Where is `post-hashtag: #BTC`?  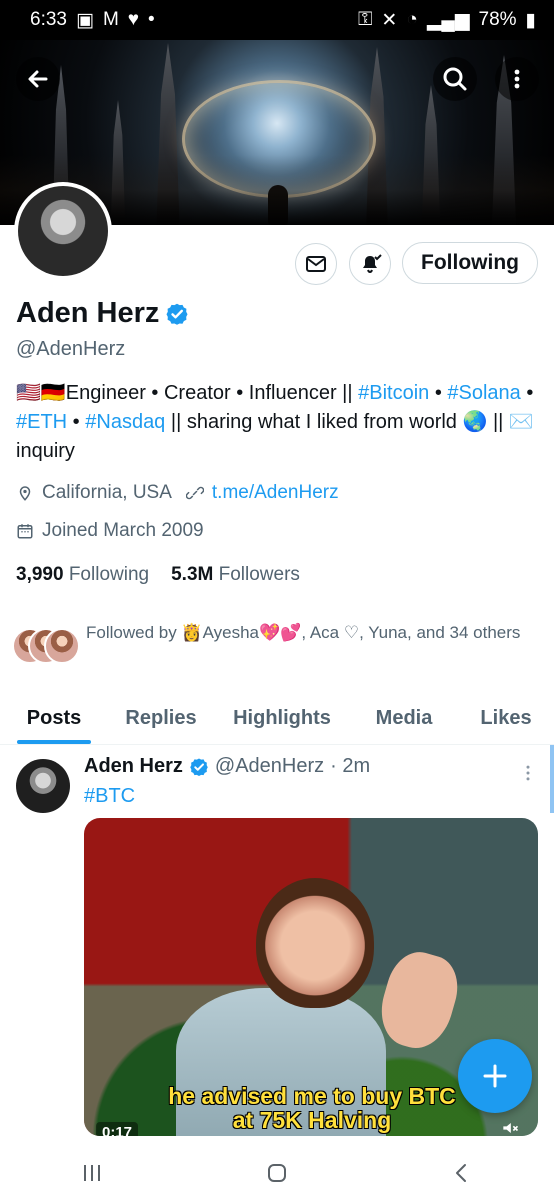 post-hashtag: #BTC is located at coordinates (109, 796).